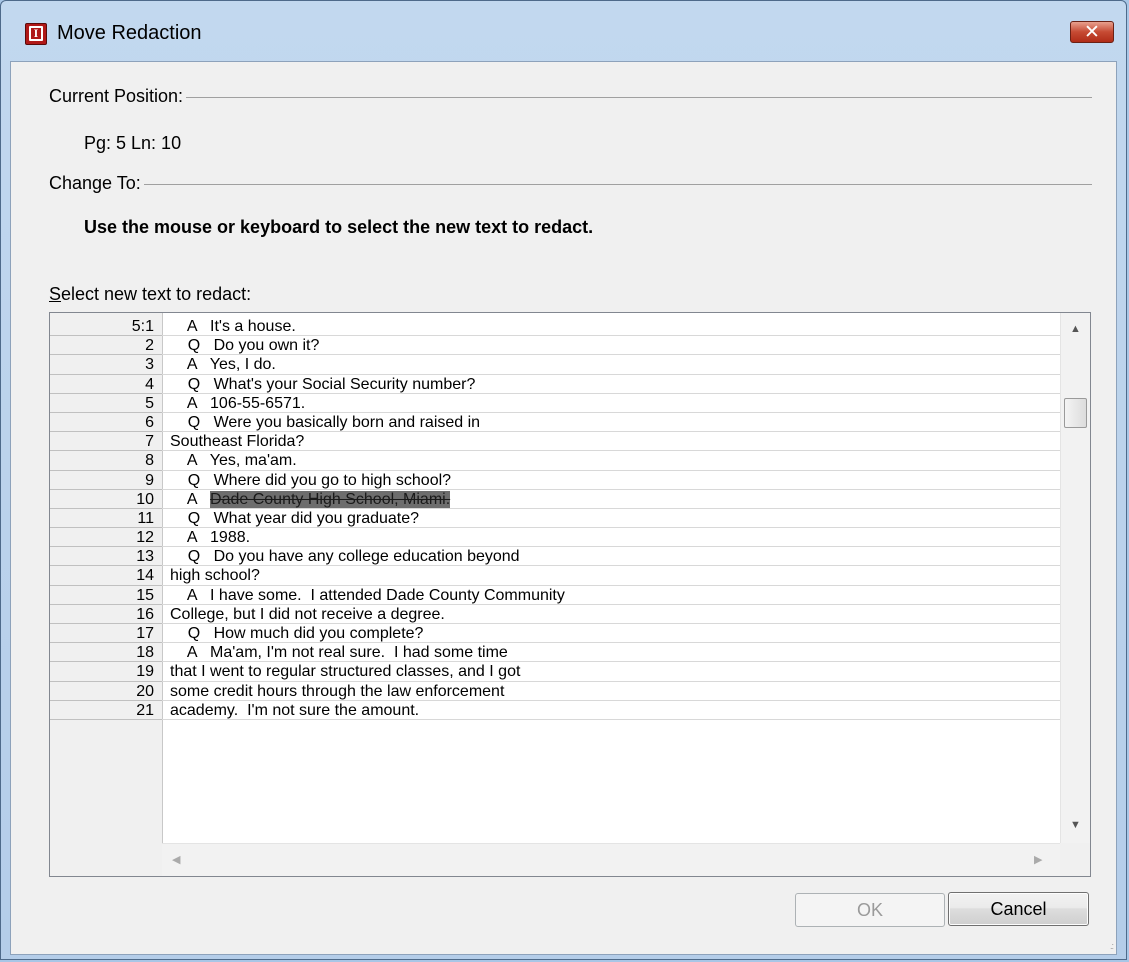 The height and width of the screenshot is (962, 1129). What do you see at coordinates (145, 518) in the screenshot?
I see `line-number: 11` at bounding box center [145, 518].